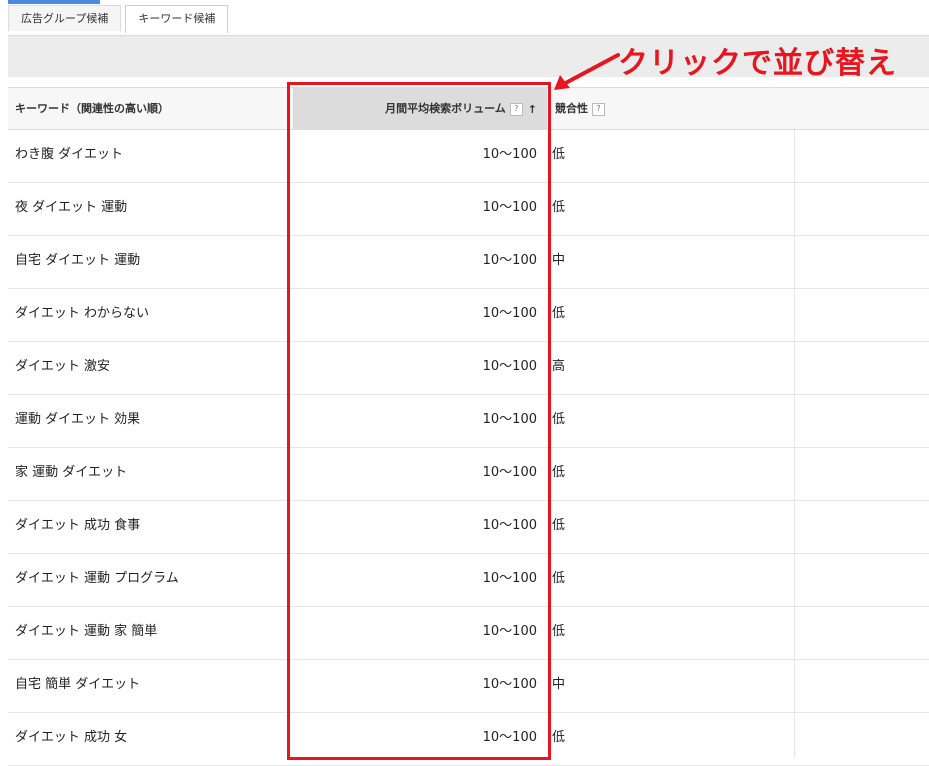  What do you see at coordinates (445, 108) in the screenshot?
I see `header-volume-label: 月間平均検索ボリューム` at bounding box center [445, 108].